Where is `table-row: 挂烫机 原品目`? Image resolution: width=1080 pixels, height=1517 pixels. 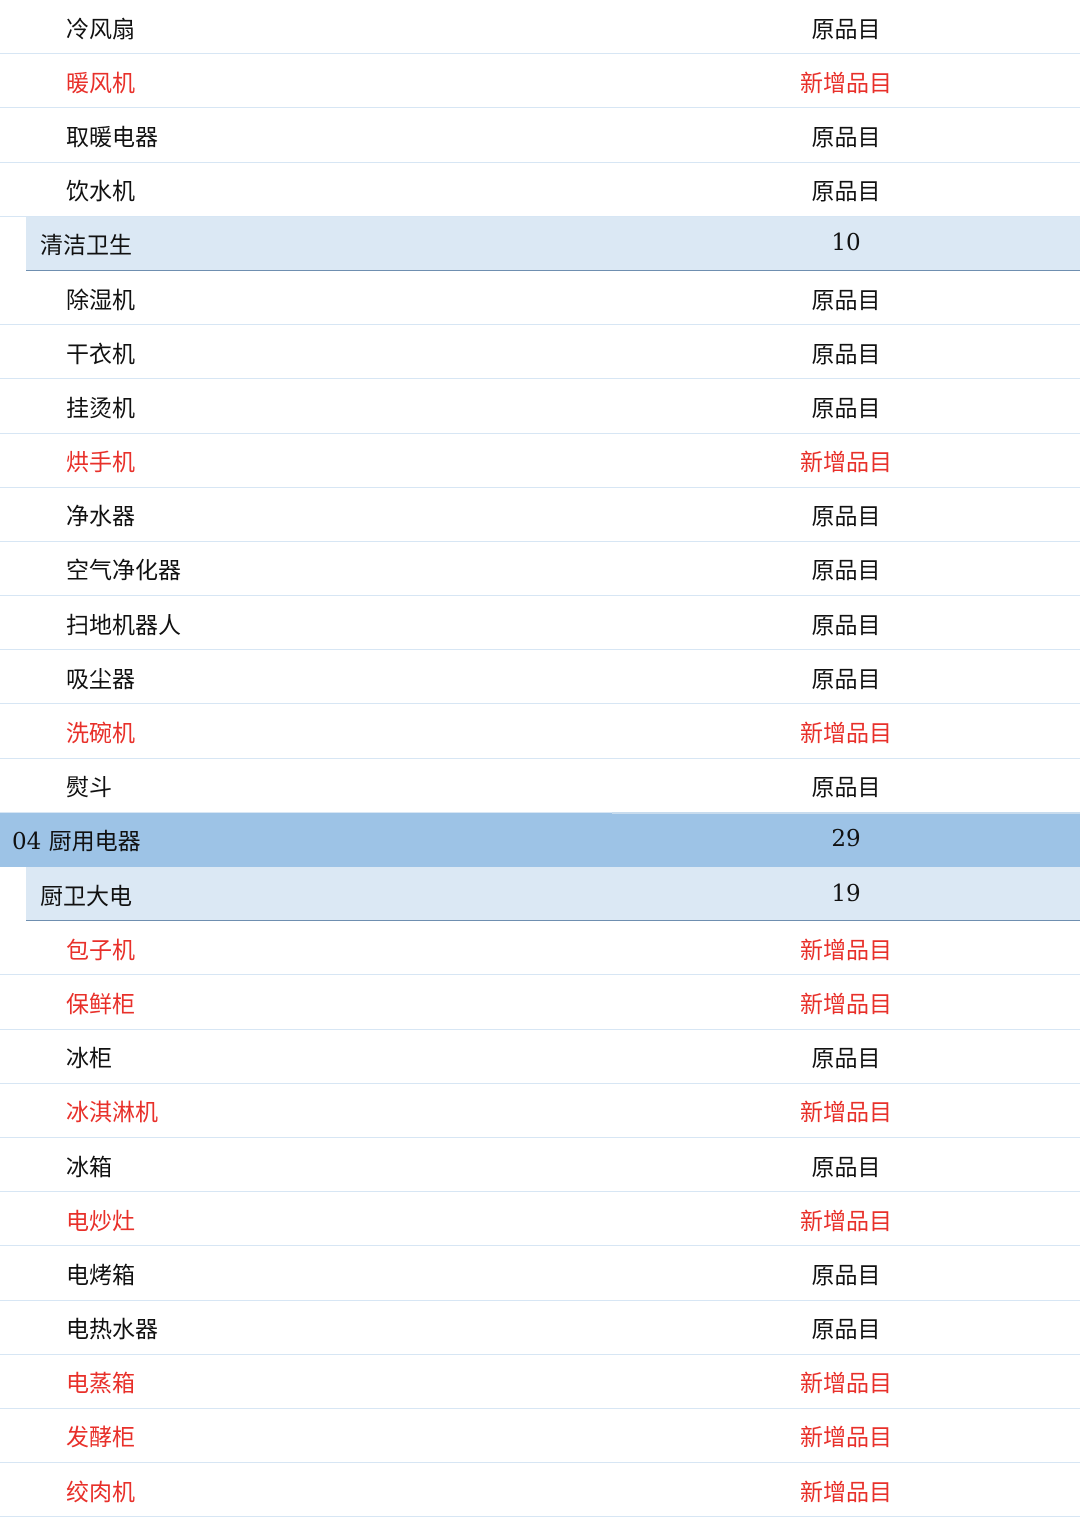 table-row: 挂烫机 原品目 is located at coordinates (540, 406).